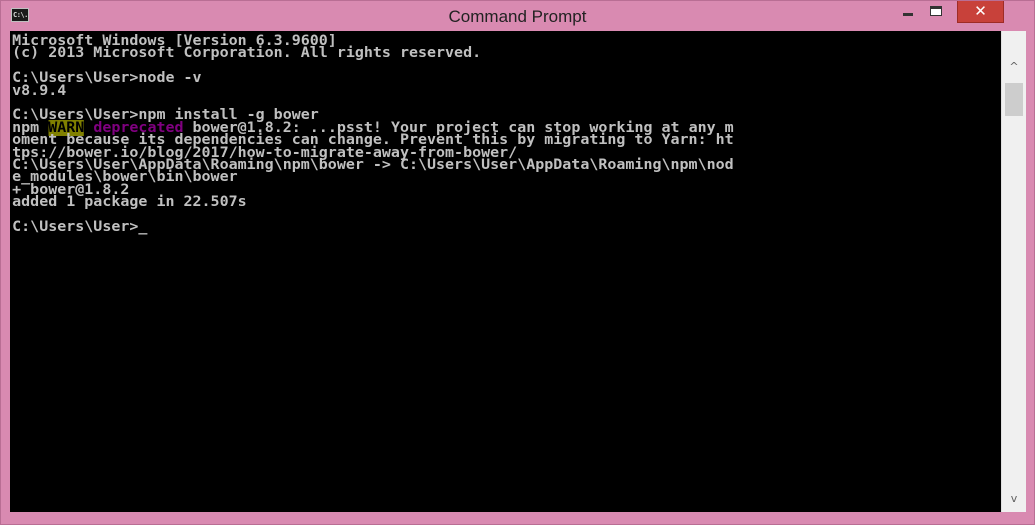 This screenshot has width=1035, height=525. I want to click on maximize-icon, so click(936, 11).